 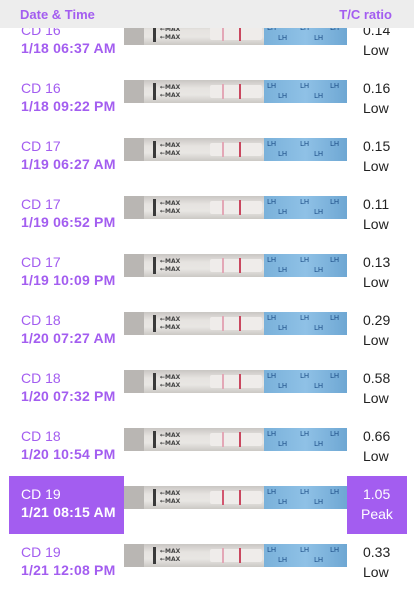 What do you see at coordinates (377, 447) in the screenshot?
I see `ratio-cell: 0.66 Low` at bounding box center [377, 447].